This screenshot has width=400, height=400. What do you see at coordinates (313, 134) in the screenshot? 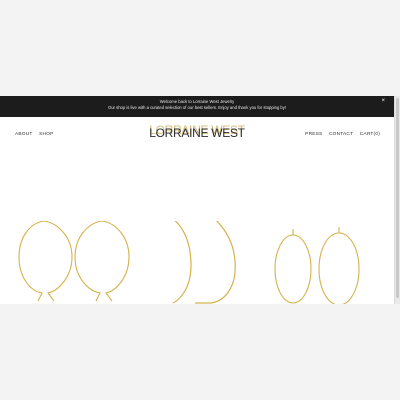
I see `nav-press: PRESS` at bounding box center [313, 134].